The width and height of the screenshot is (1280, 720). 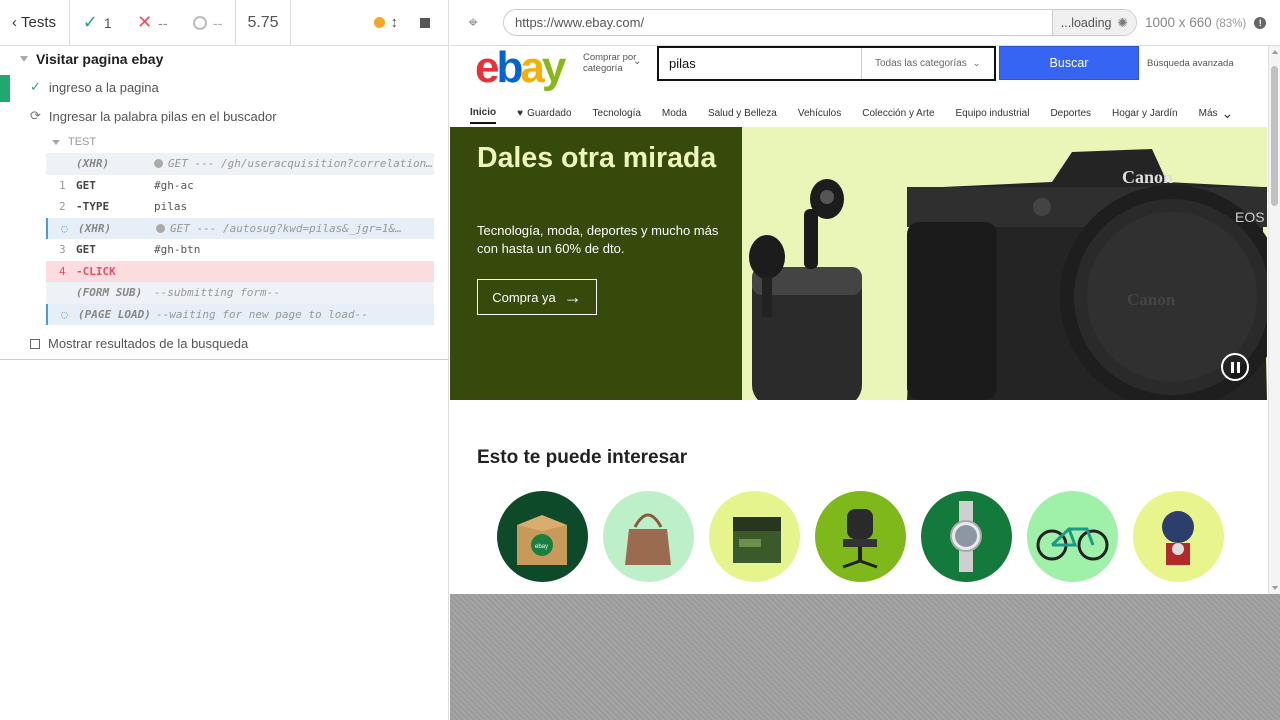 What do you see at coordinates (240, 271) in the screenshot?
I see `command-click-failing: 4 -CLICK` at bounding box center [240, 271].